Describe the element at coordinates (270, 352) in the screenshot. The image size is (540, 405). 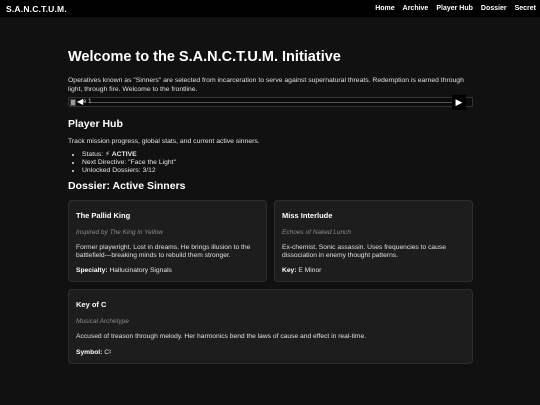
I see `card-attribute: Symbol: C♮` at that location.